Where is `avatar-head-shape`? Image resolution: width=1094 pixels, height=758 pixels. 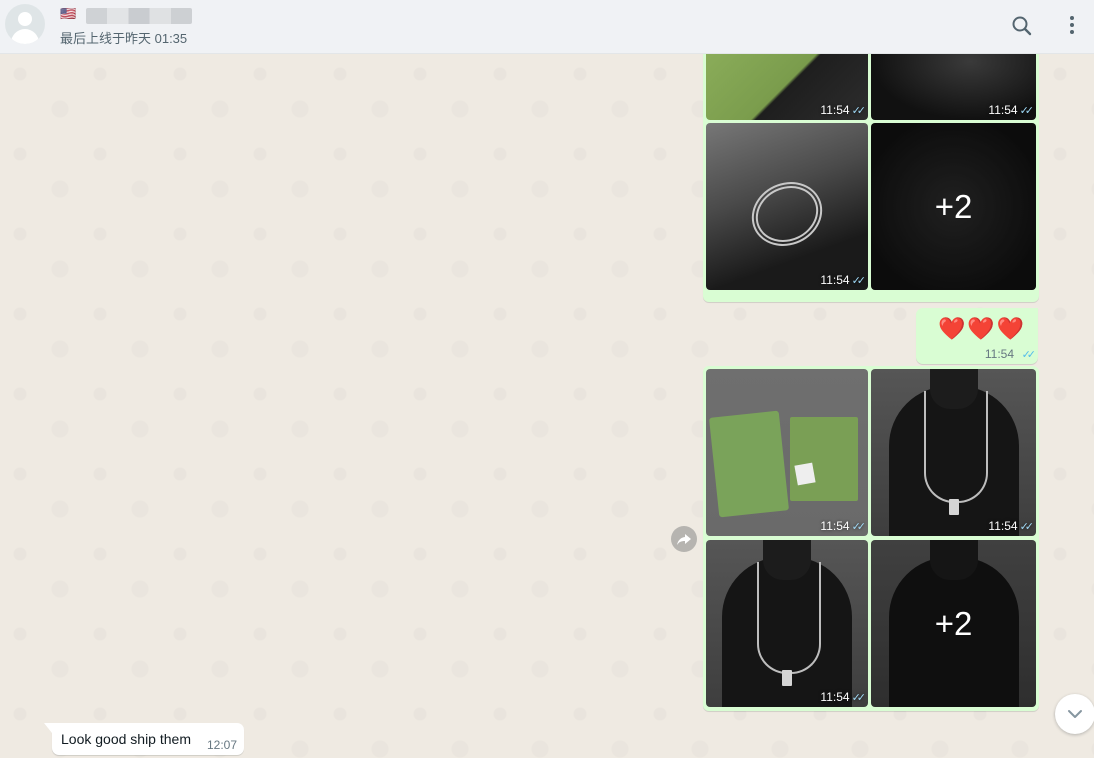 avatar-head-shape is located at coordinates (25, 19).